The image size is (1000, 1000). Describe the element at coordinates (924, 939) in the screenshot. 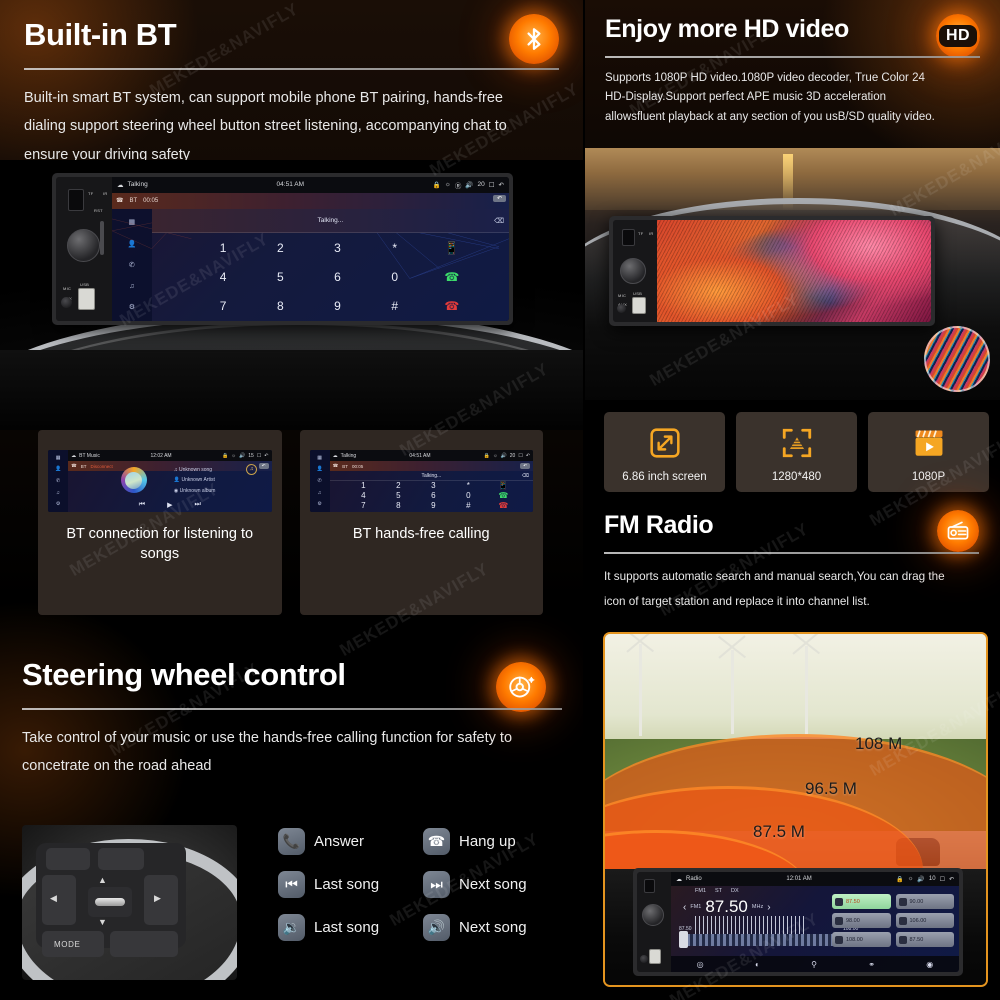

I see `preset-6: 87.50` at that location.